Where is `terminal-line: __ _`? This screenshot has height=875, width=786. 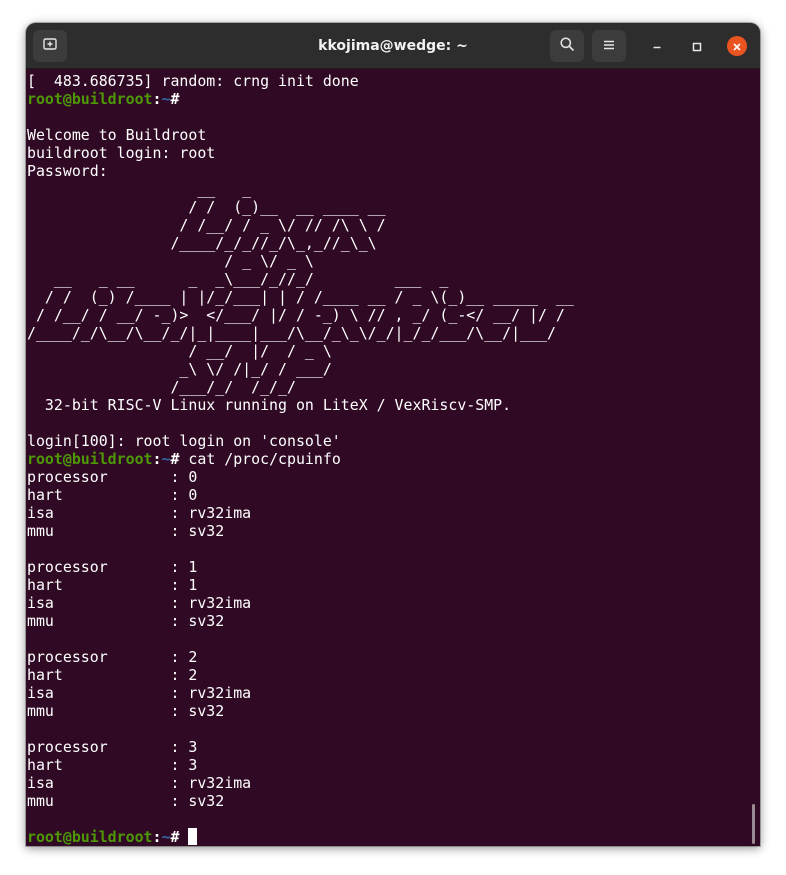 terminal-line: __ _ is located at coordinates (139, 189).